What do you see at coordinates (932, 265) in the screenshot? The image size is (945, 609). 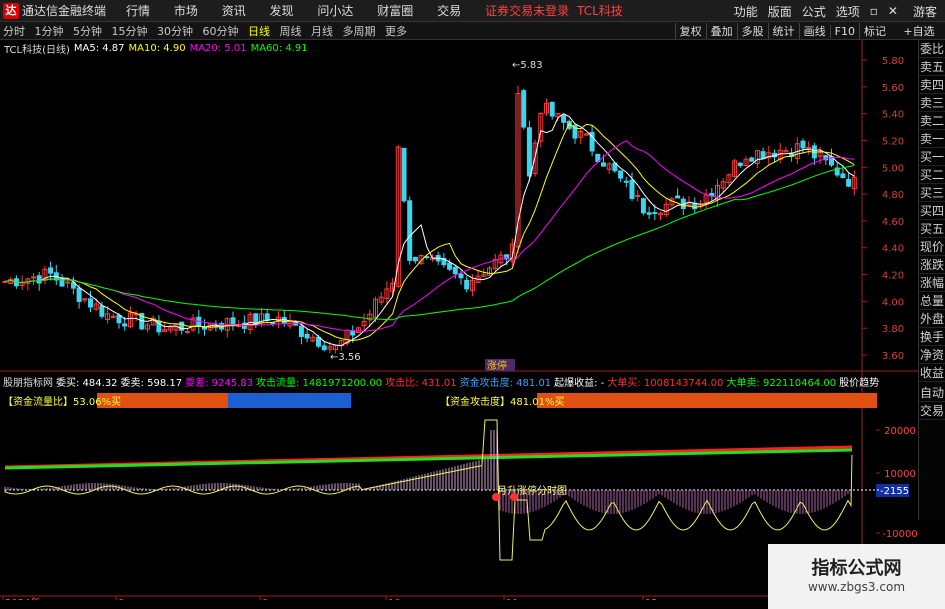 I see `side-item: 涨跌` at bounding box center [932, 265].